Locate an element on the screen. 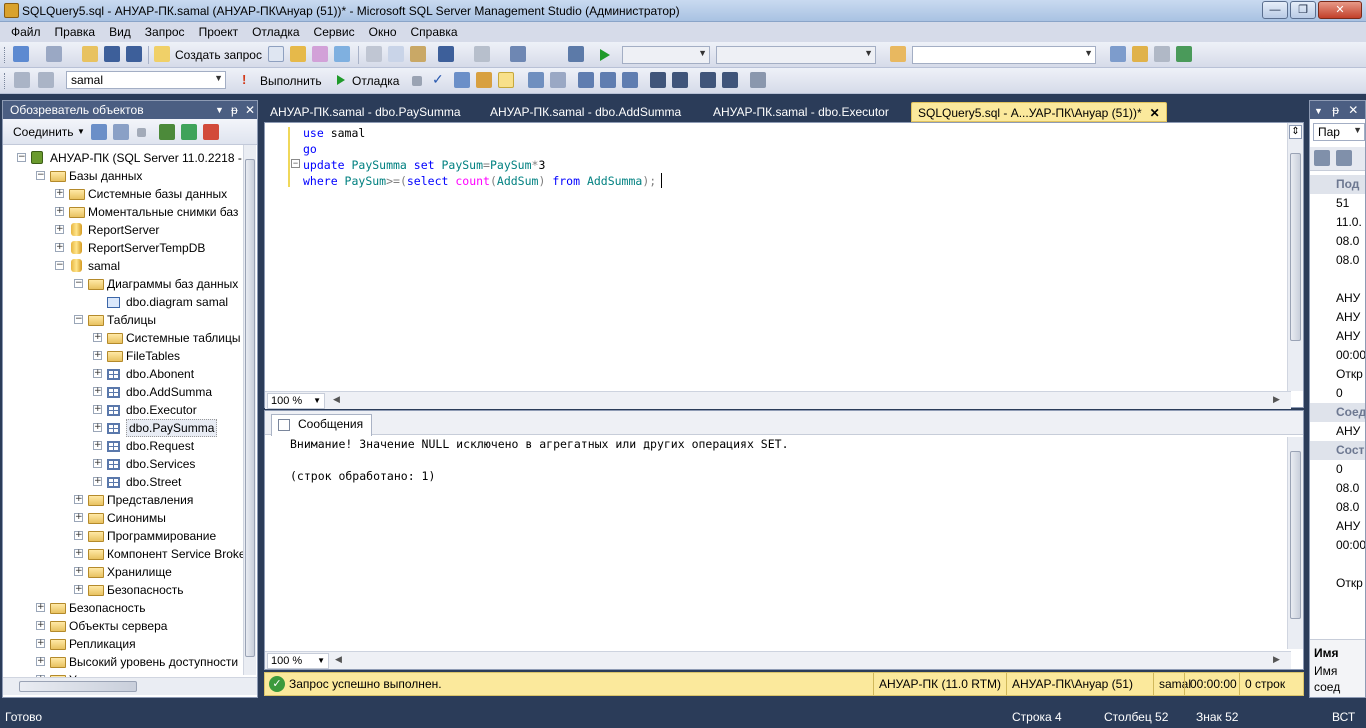  undo-icon is located at coordinates (446, 54).